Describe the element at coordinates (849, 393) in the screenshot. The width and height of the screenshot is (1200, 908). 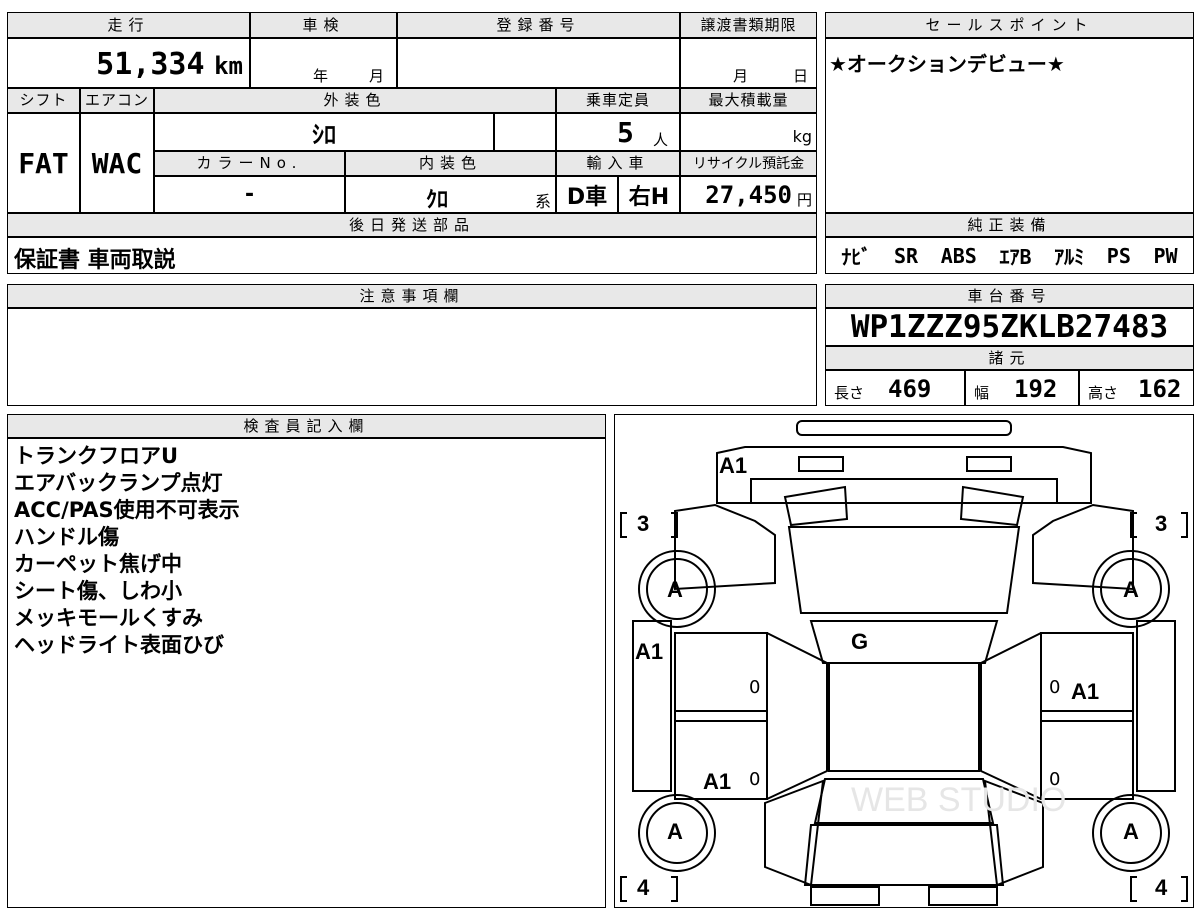
I see `specs-length-label: 長さ` at that location.